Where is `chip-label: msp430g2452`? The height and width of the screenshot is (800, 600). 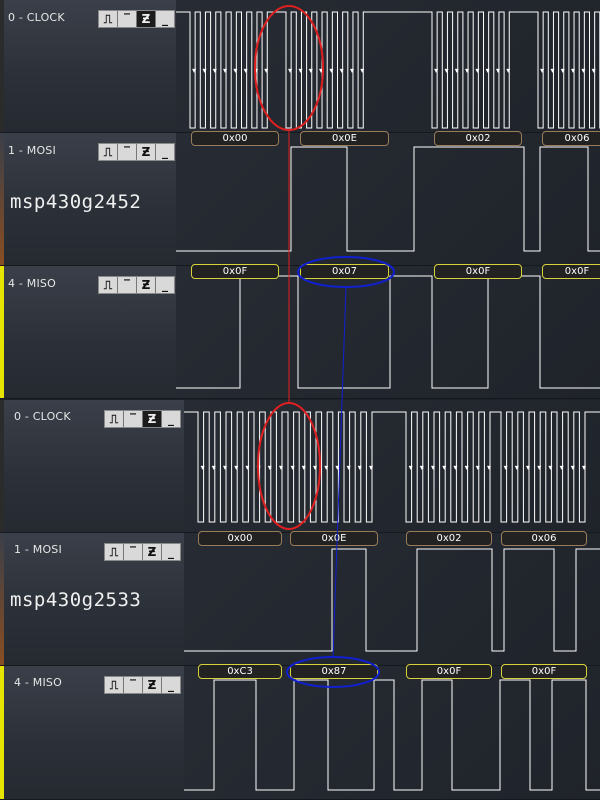 chip-label: msp430g2452 is located at coordinates (76, 202).